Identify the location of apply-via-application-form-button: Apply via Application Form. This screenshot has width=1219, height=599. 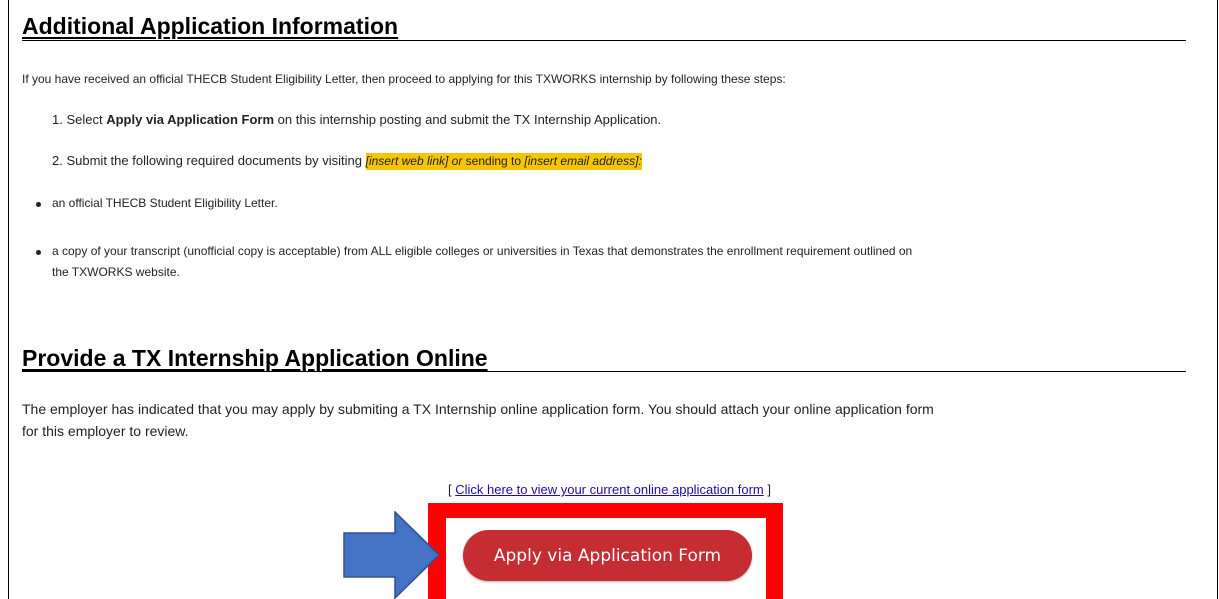
(607, 555).